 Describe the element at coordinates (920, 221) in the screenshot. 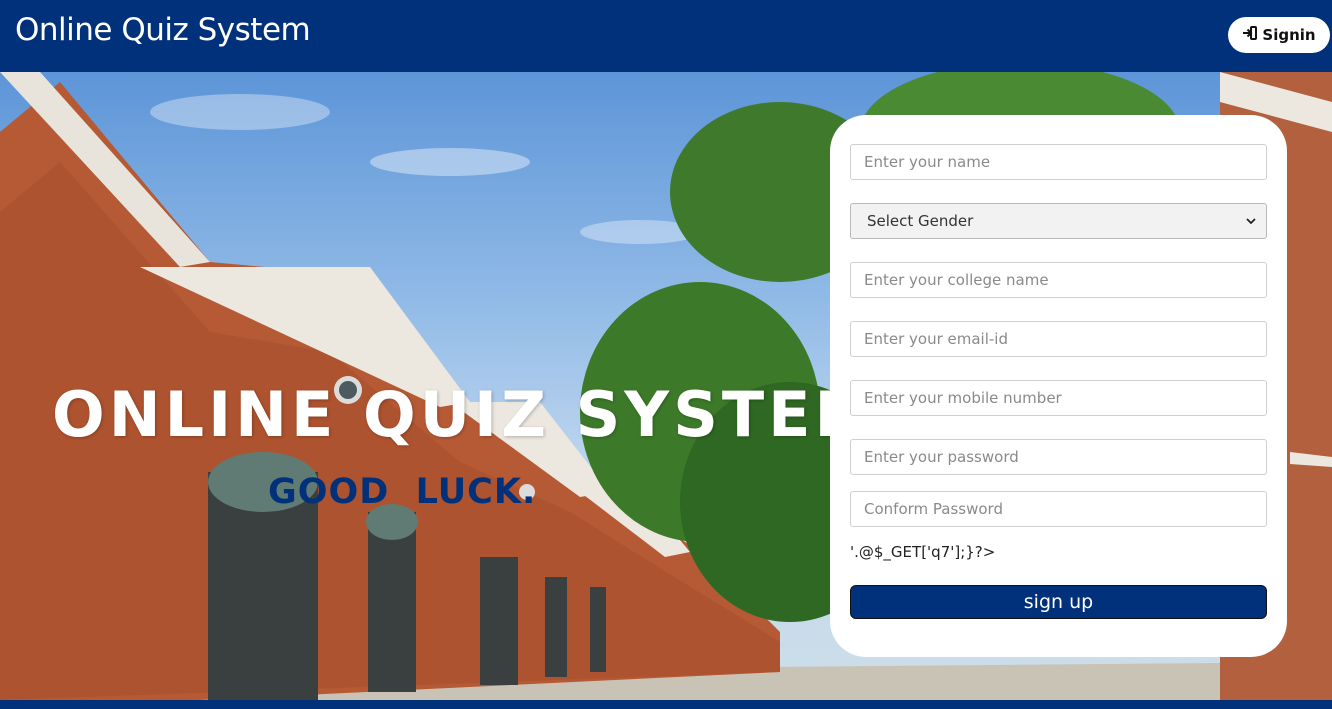

I see `gender-select-value: Select Gender` at that location.